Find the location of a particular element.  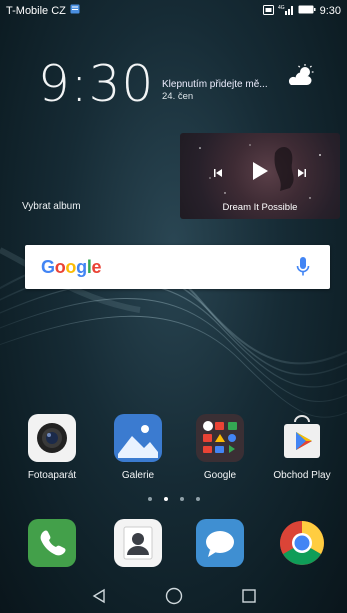

weather-widget: Klepnutím přidejte mě... 24. čen is located at coordinates (227, 90).